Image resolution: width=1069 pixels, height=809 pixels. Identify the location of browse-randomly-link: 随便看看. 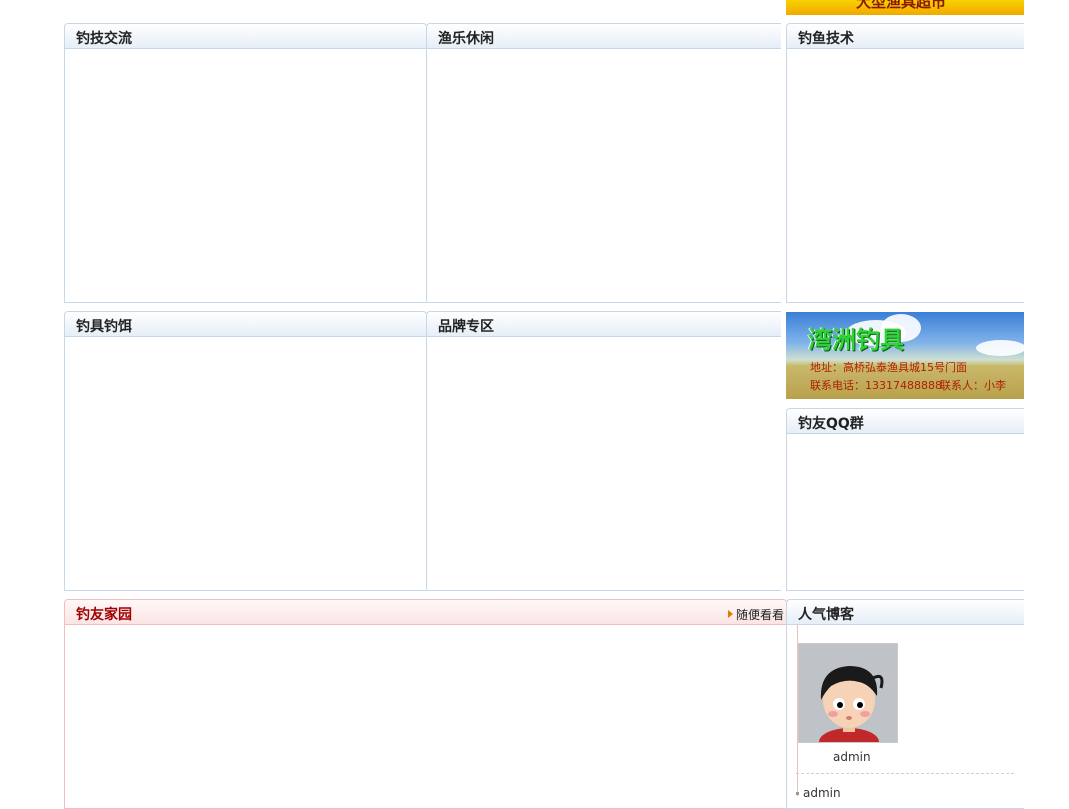
(755, 614).